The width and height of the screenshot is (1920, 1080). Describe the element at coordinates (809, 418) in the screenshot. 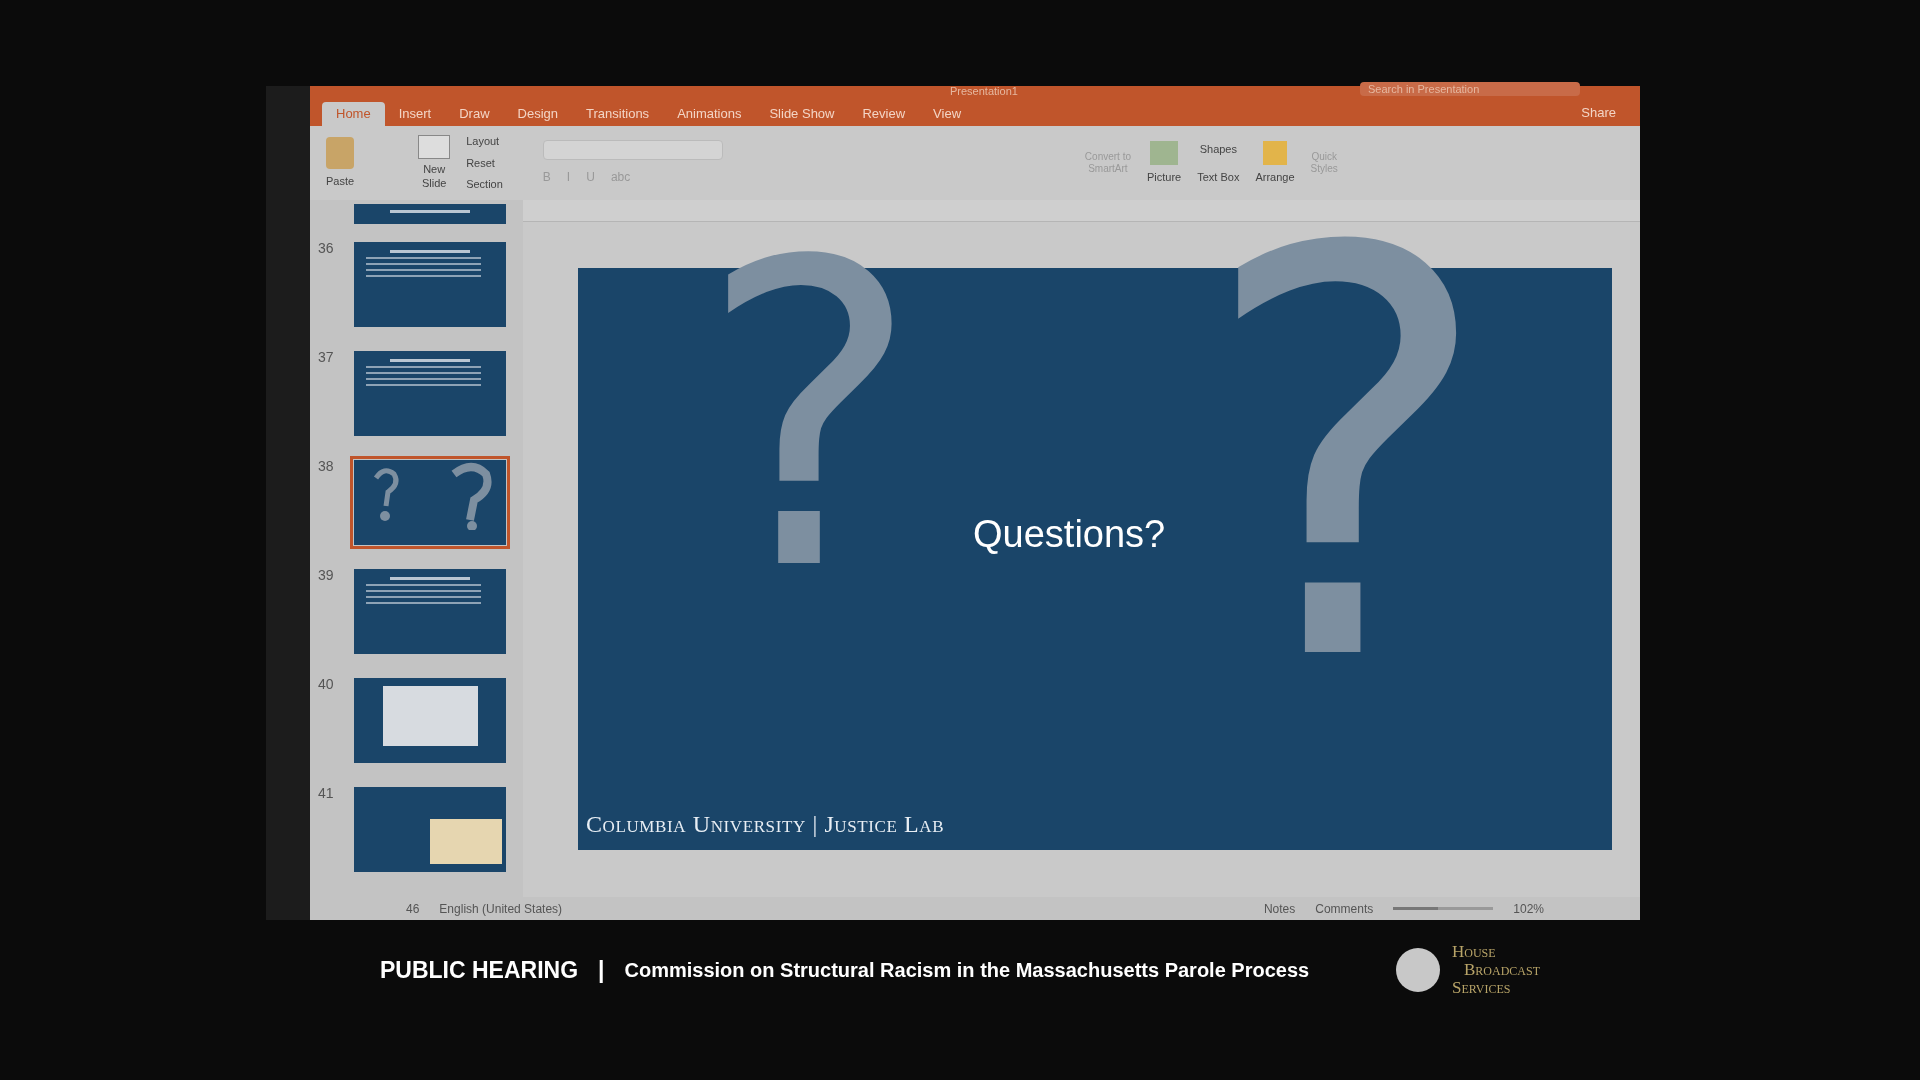

I see `question-mark: ?` at that location.